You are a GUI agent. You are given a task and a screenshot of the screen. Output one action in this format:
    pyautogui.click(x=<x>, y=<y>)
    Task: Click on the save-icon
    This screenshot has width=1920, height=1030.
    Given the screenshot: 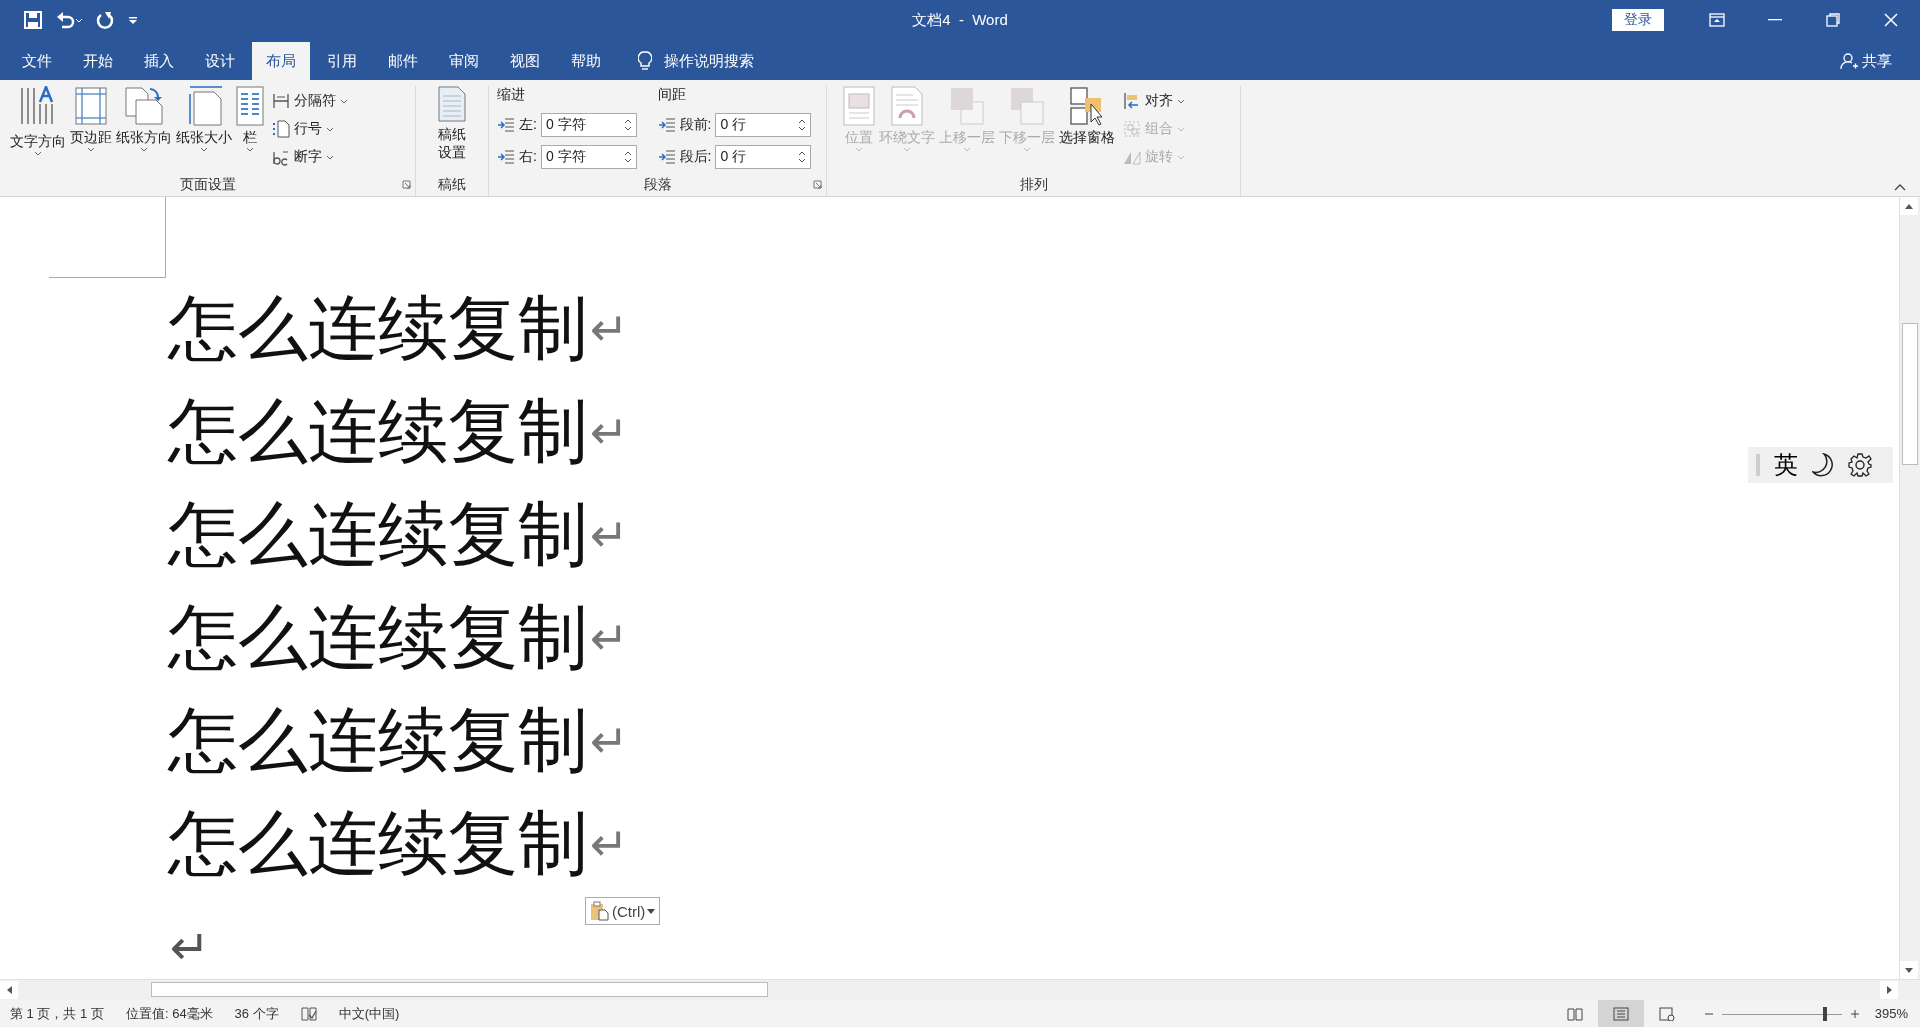 What is the action you would take?
    pyautogui.click(x=33, y=20)
    